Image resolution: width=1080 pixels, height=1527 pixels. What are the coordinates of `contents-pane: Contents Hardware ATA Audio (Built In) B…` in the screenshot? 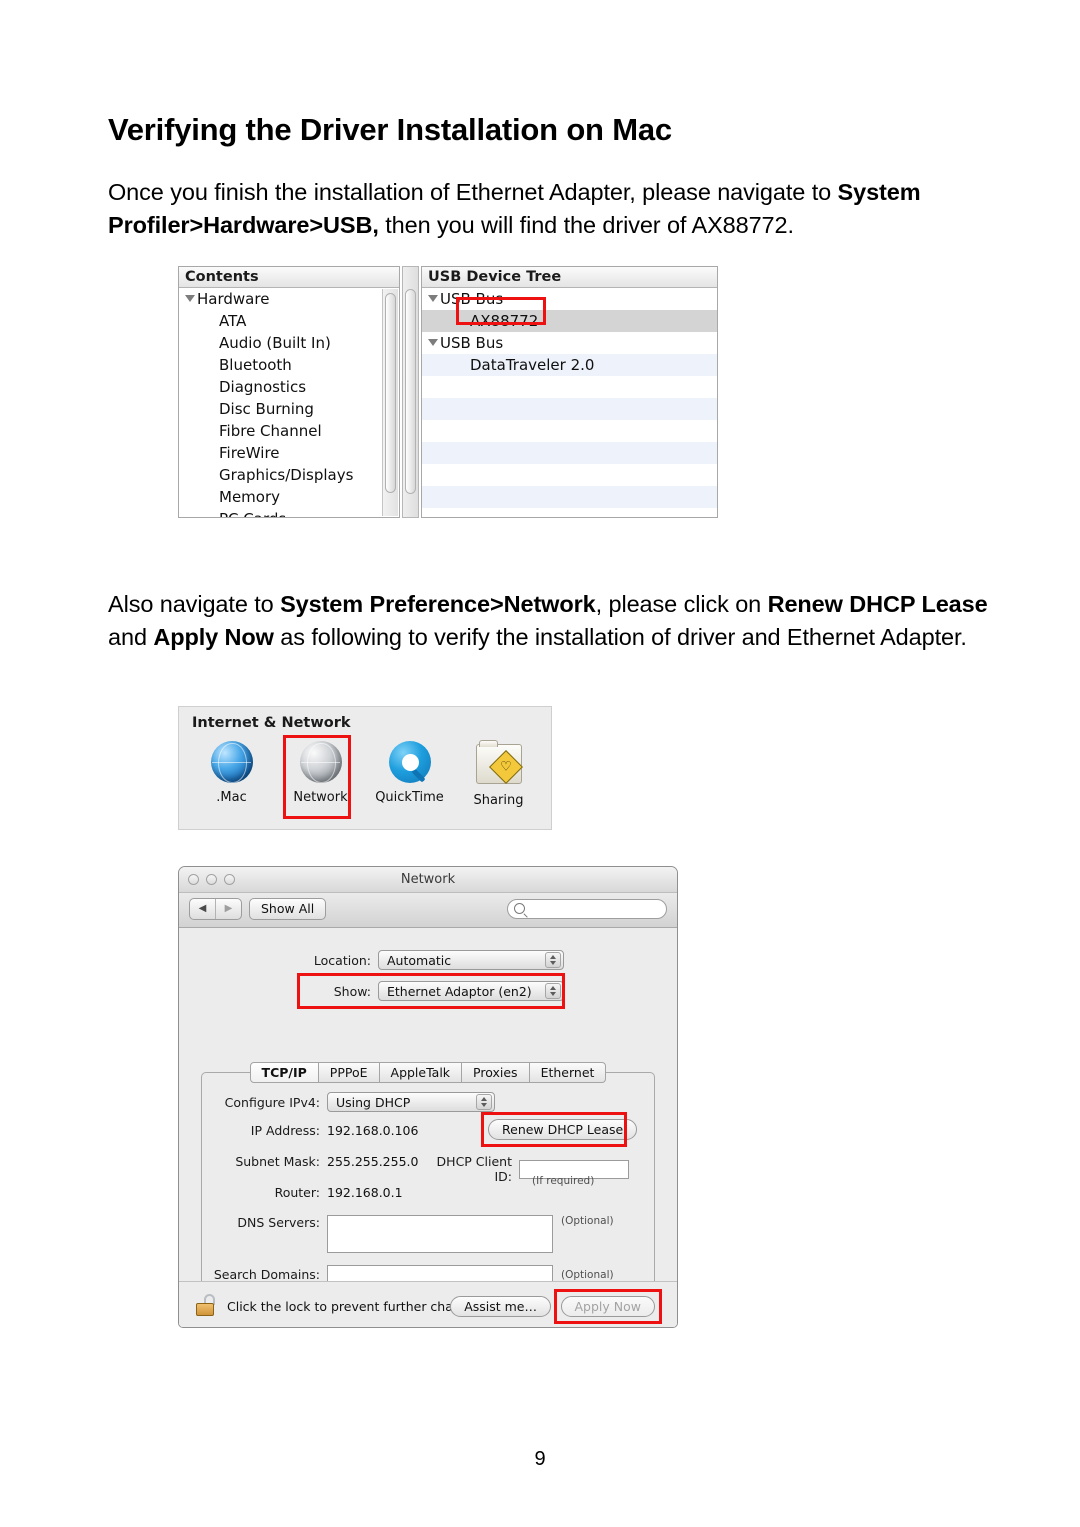 It's located at (289, 392).